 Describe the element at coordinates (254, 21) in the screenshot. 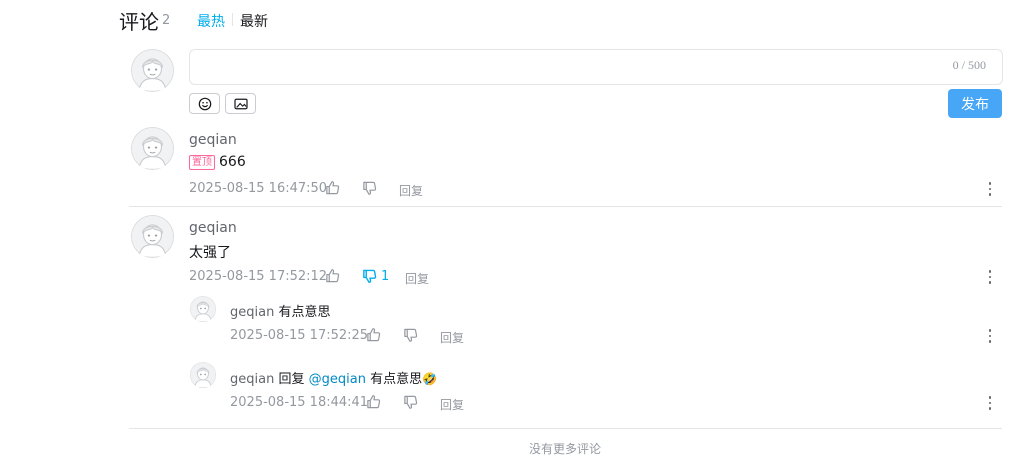

I see `sort-new-tab: 最新` at that location.